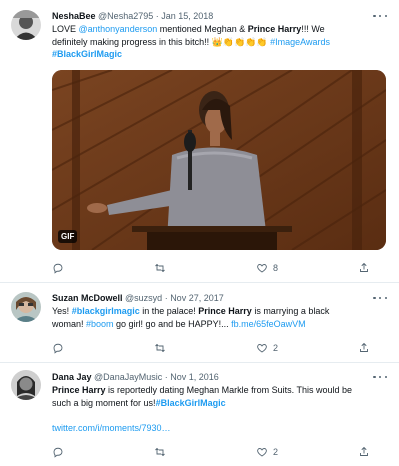  What do you see at coordinates (125, 16) in the screenshot?
I see `author-handle: @Nesha2795` at bounding box center [125, 16].